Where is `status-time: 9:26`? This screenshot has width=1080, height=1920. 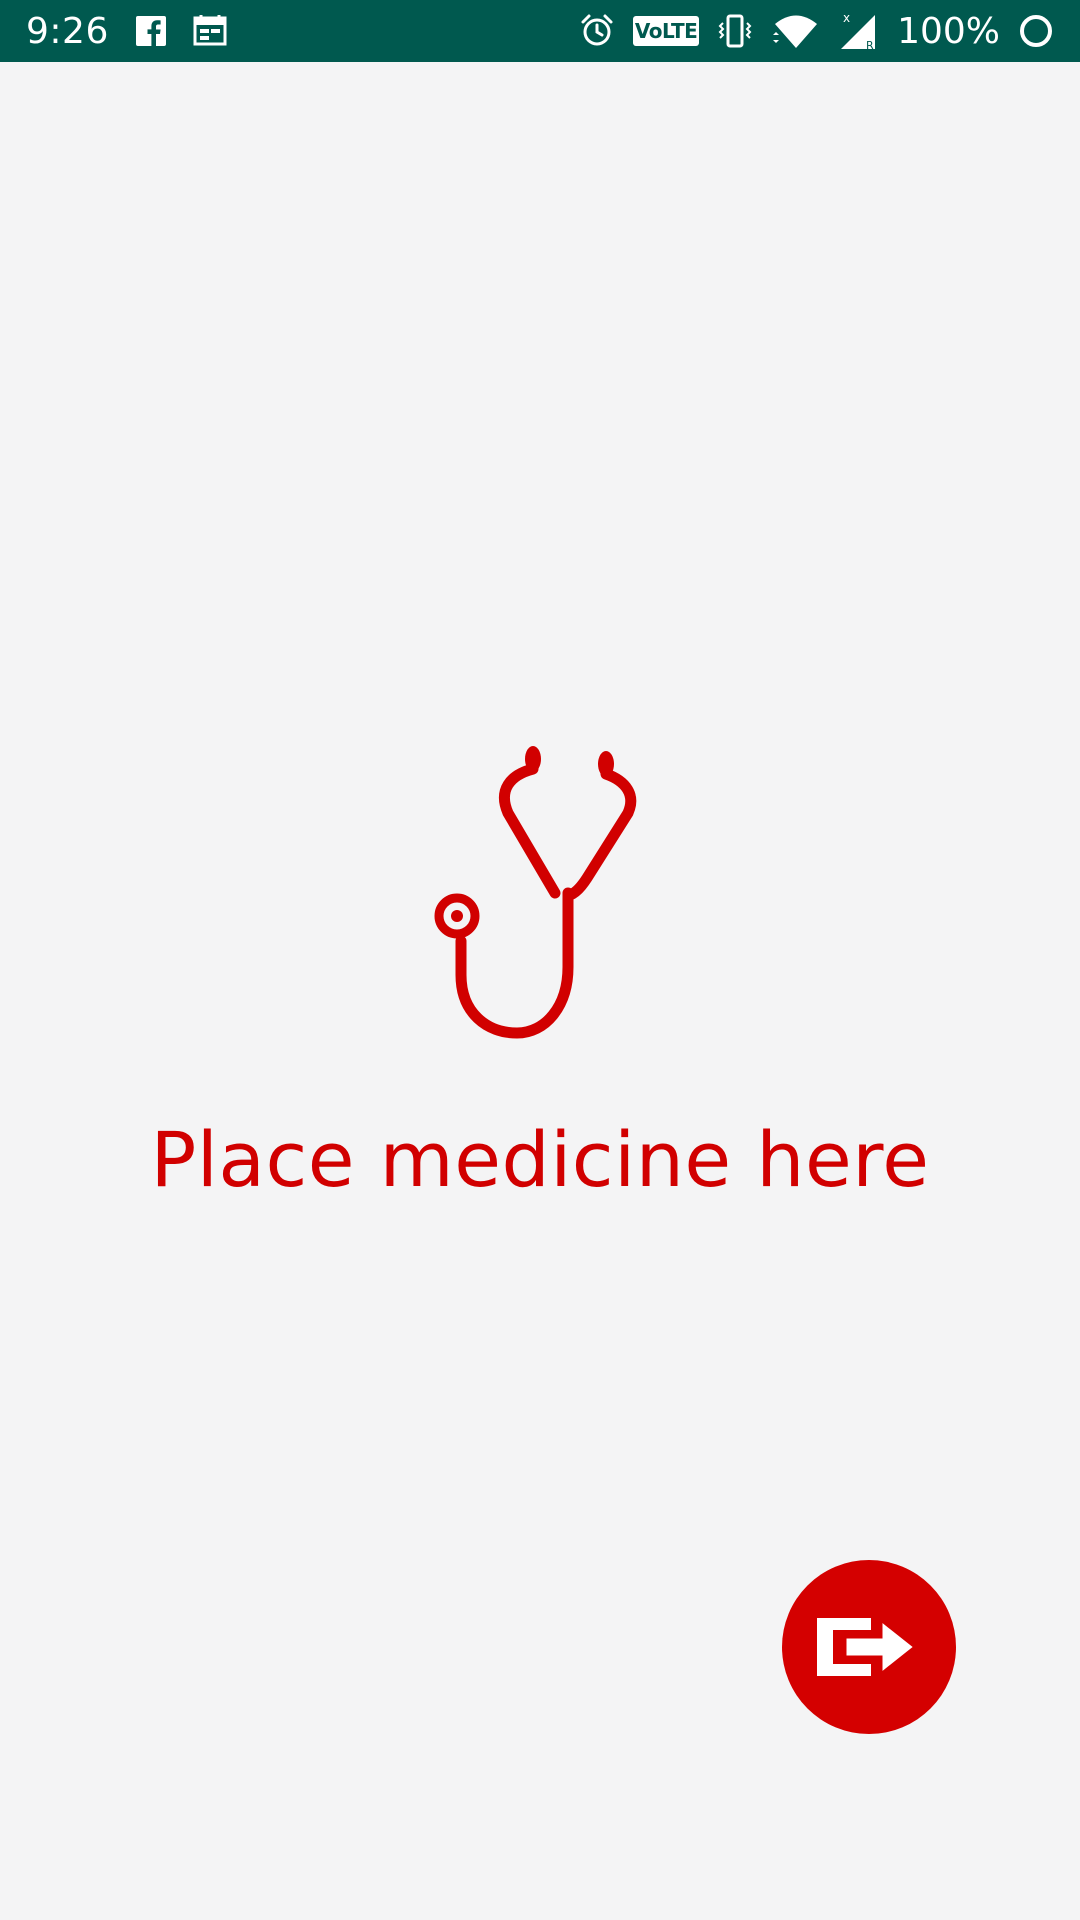
status-time: 9:26 is located at coordinates (67, 31).